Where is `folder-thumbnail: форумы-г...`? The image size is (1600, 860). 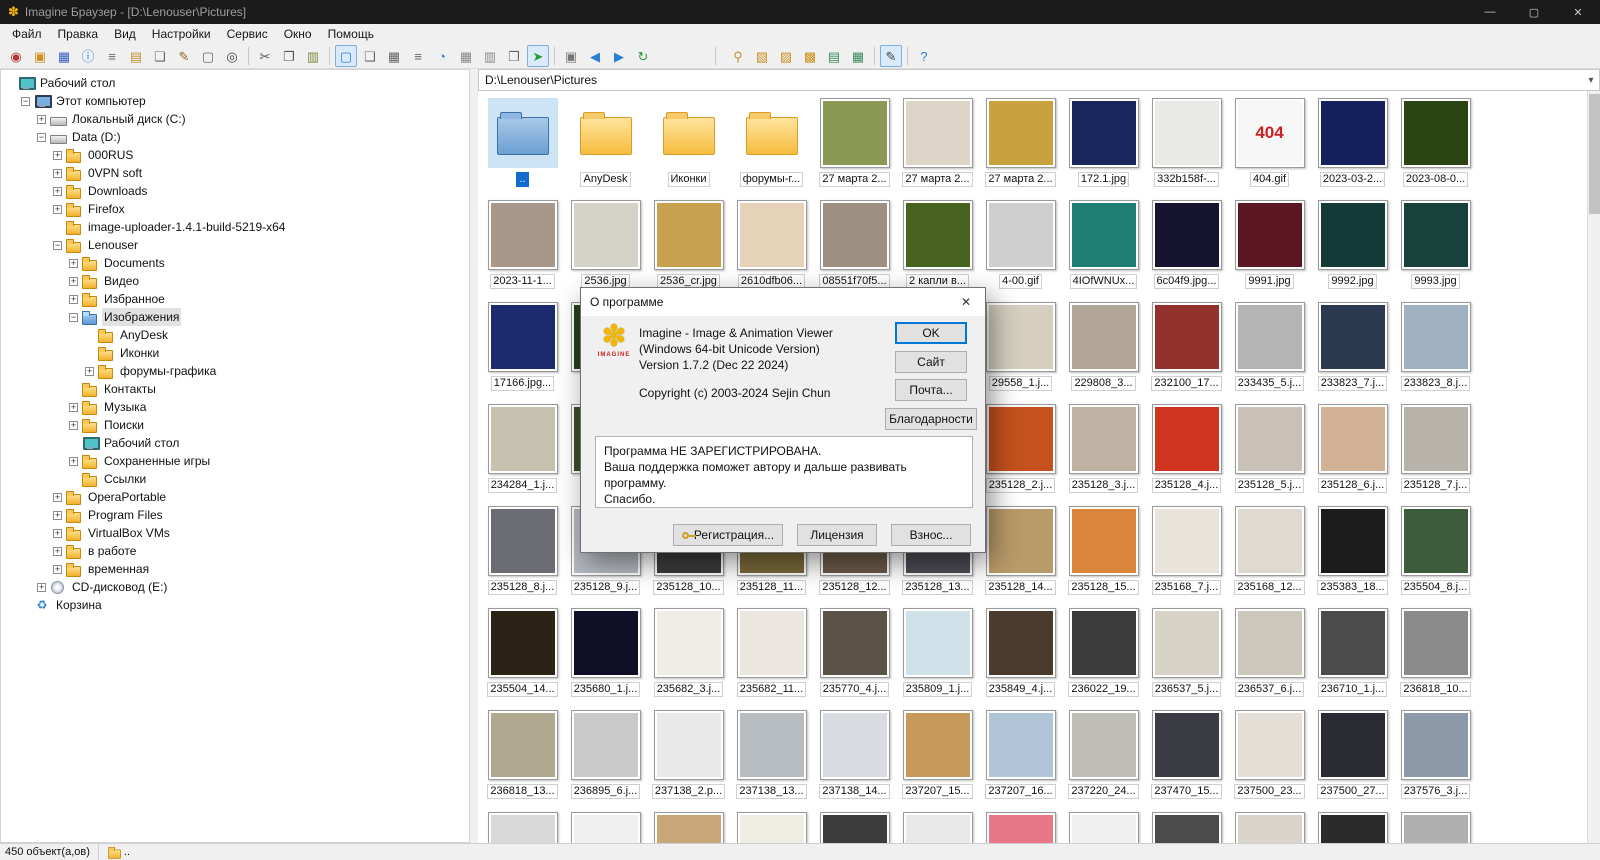 folder-thumbnail: форумы-г... is located at coordinates (771, 146).